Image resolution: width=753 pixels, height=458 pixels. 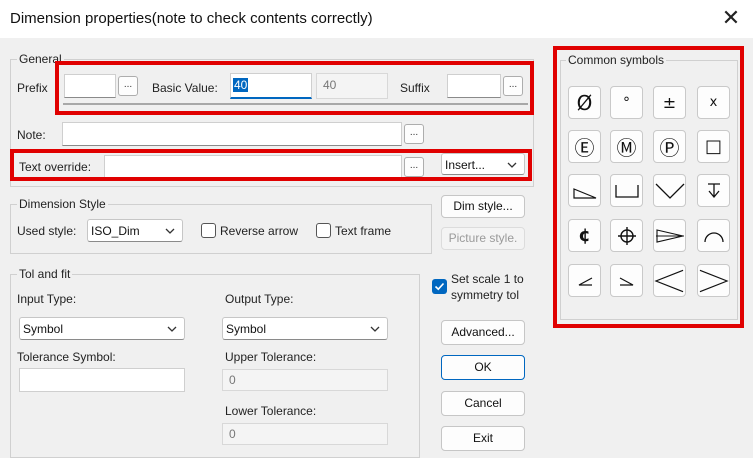 I want to click on less-than-icon, so click(x=669, y=280).